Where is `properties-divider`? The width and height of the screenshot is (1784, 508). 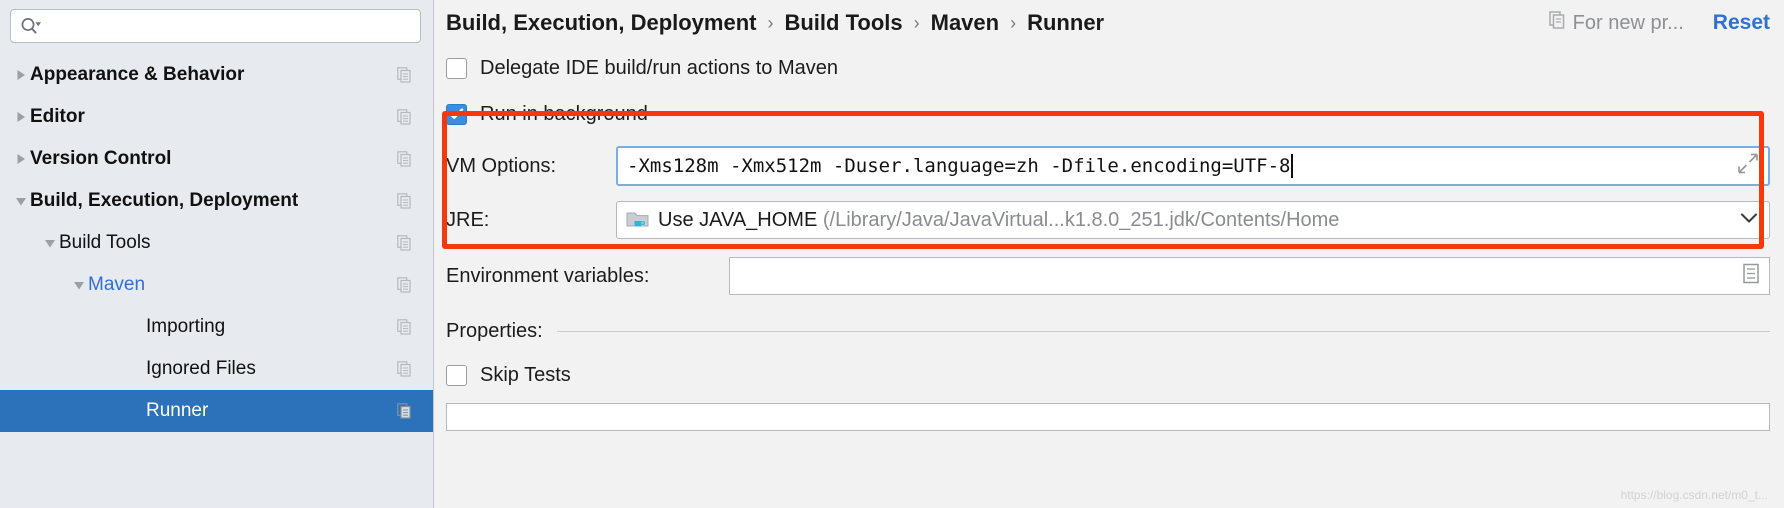
properties-divider is located at coordinates (1163, 331).